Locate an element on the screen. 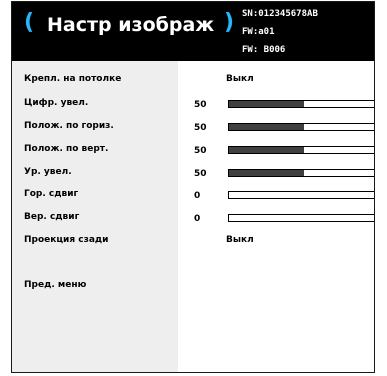 This screenshot has width=387, height=376. vertical-position-label: Полож. по верт. is located at coordinates (66, 149).